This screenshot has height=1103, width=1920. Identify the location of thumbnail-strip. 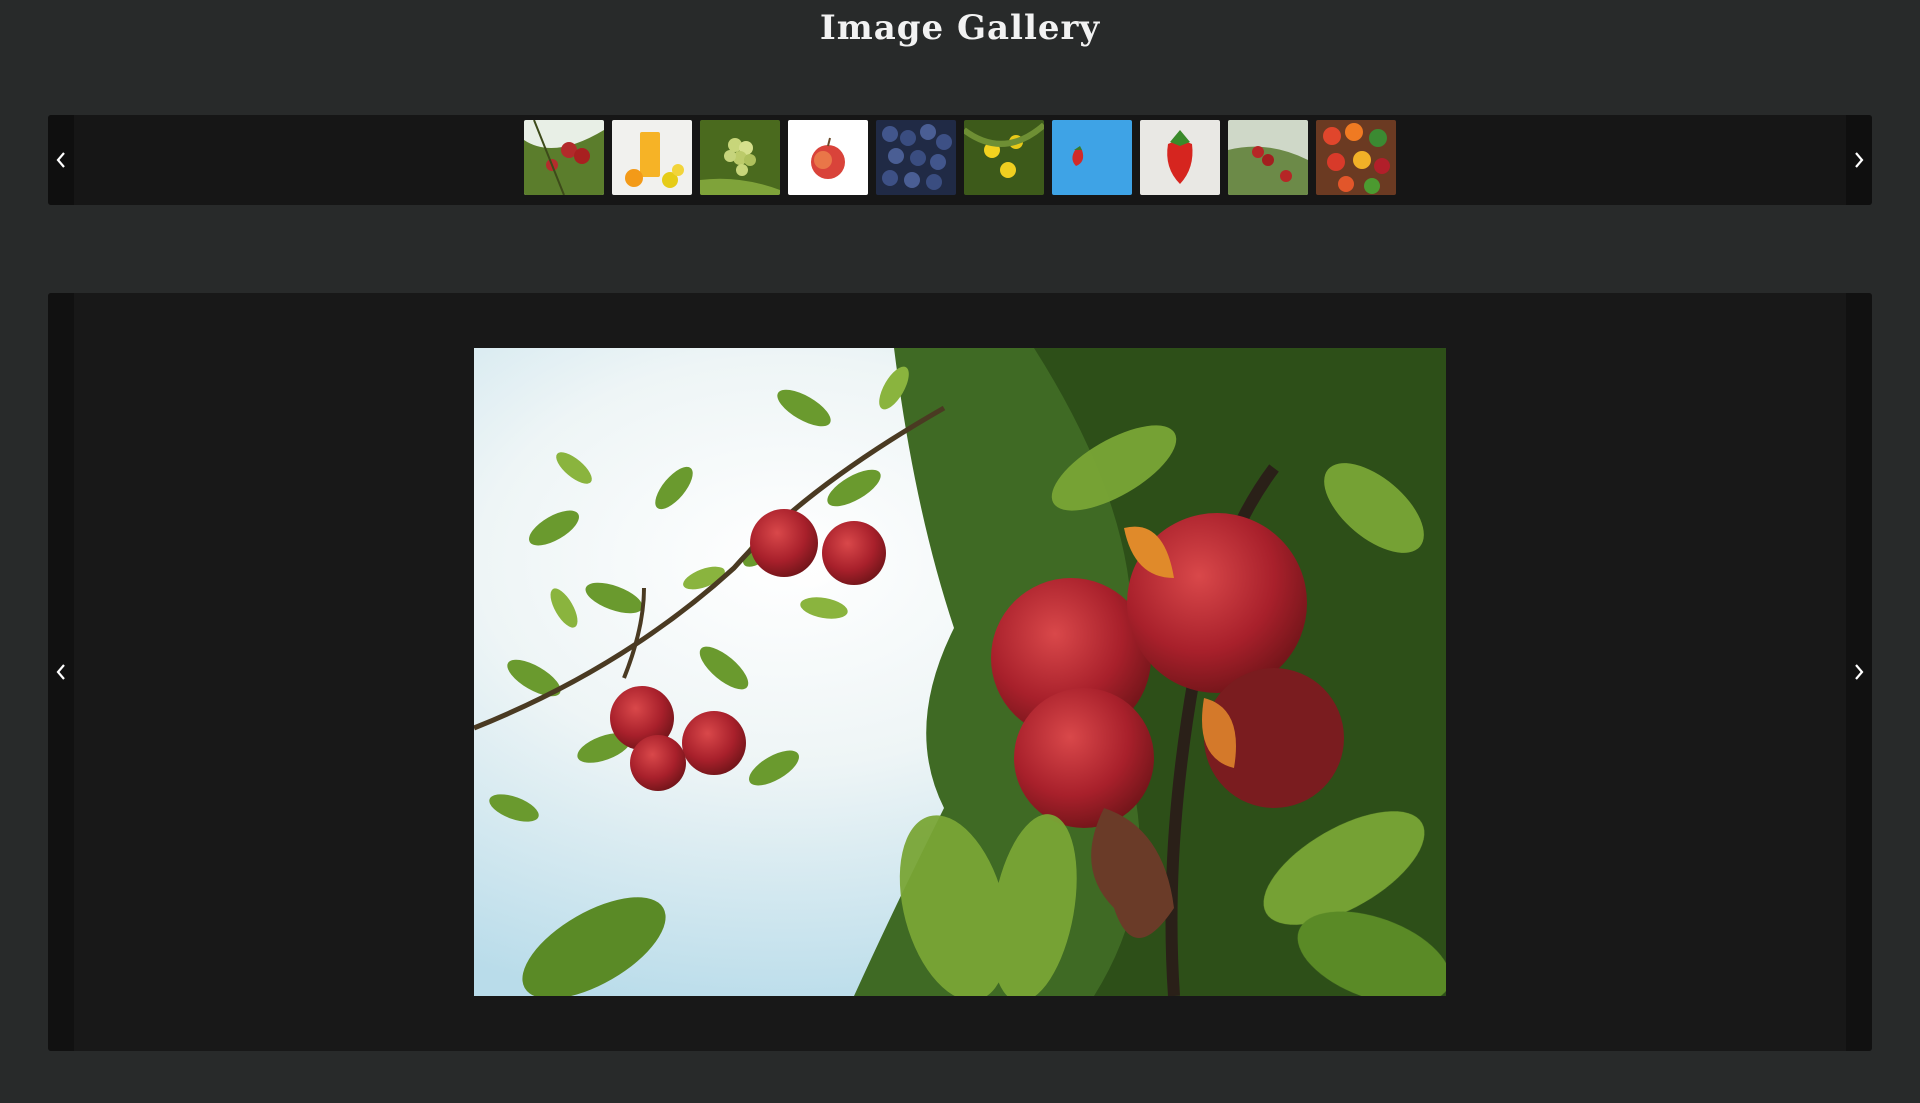
(960, 160).